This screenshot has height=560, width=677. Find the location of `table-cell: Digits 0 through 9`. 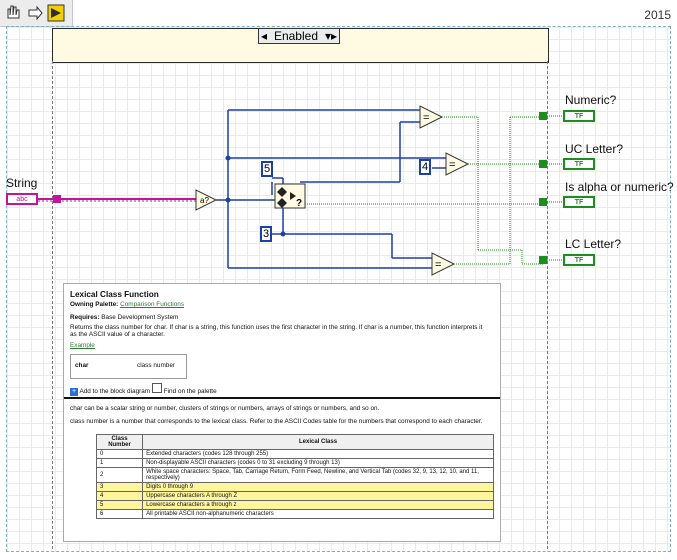

table-cell: Digits 0 through 9 is located at coordinates (318, 487).